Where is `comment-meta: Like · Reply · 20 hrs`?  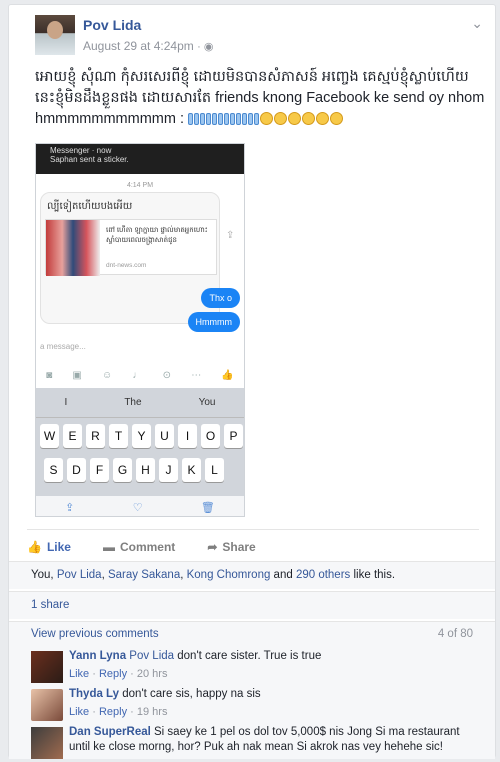
comment-meta: Like · Reply · 20 hrs is located at coordinates (118, 674).